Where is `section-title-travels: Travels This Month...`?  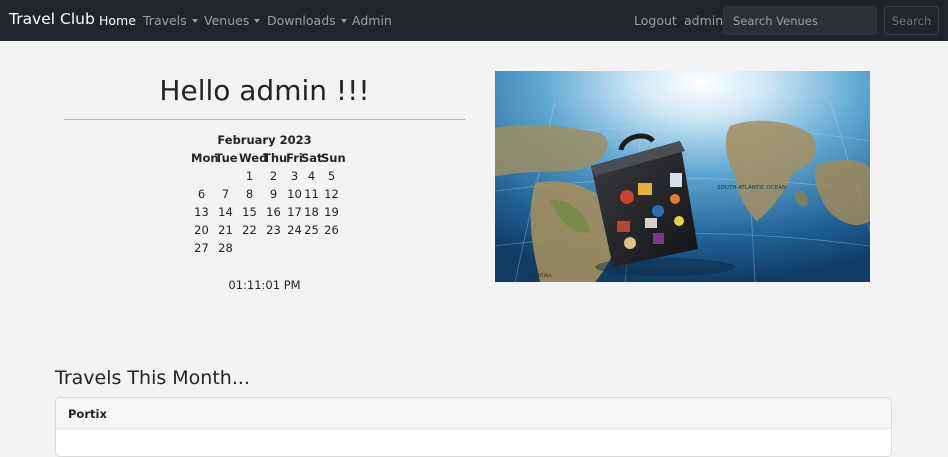
section-title-travels: Travels This Month... is located at coordinates (152, 378).